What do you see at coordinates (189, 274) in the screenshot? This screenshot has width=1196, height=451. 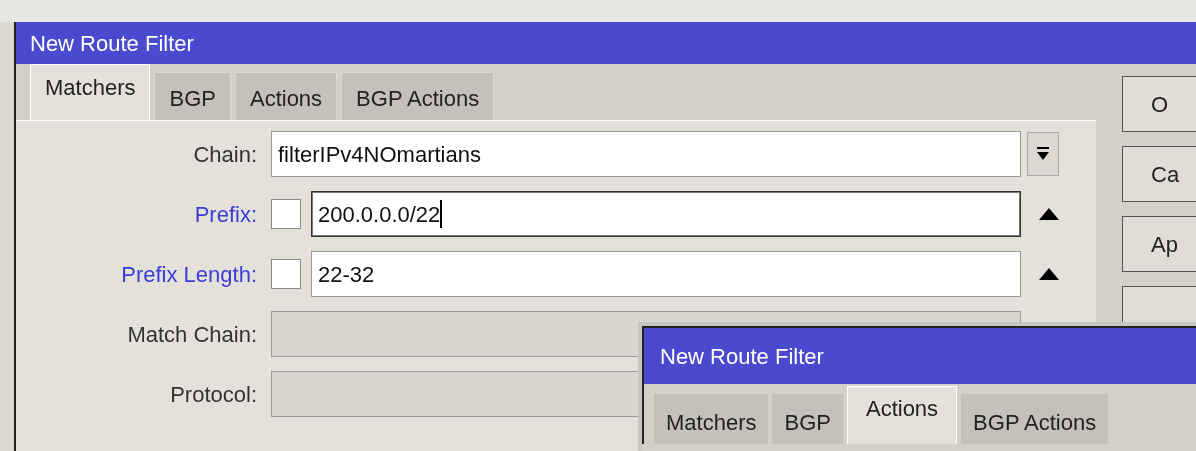 I see `field-label: Prefix Length:` at bounding box center [189, 274].